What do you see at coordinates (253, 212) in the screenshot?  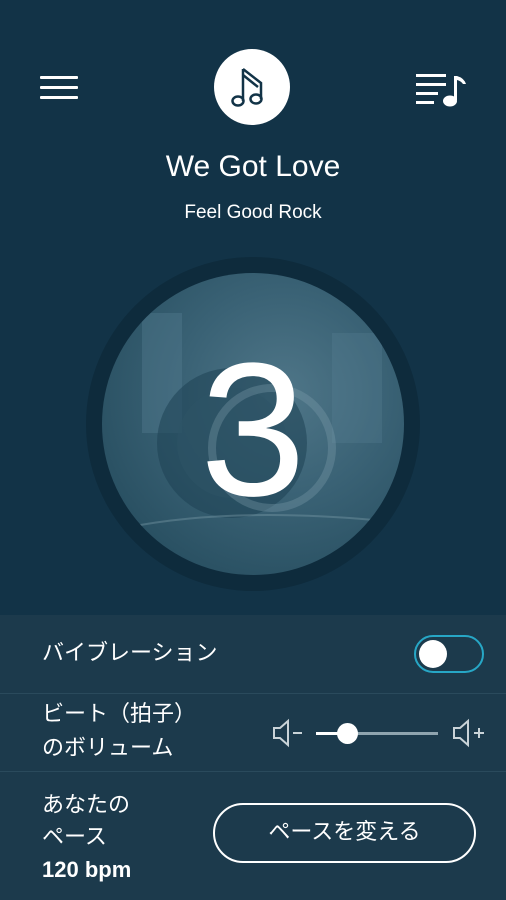 I see `song-genre: Feel Good Rock` at bounding box center [253, 212].